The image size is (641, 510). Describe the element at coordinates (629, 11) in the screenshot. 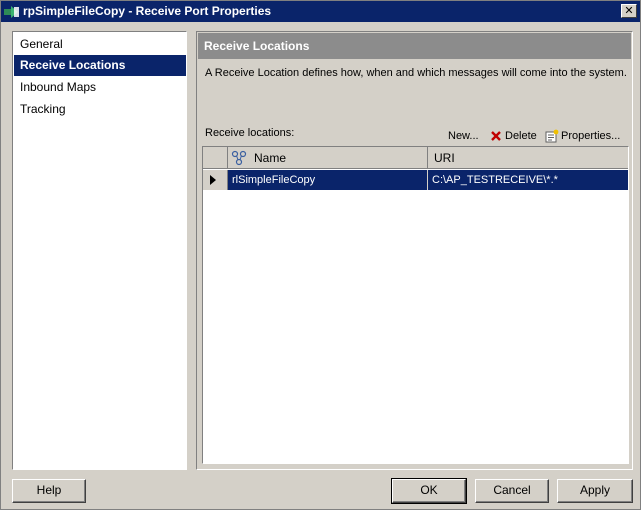

I see `close-button: ✕` at that location.